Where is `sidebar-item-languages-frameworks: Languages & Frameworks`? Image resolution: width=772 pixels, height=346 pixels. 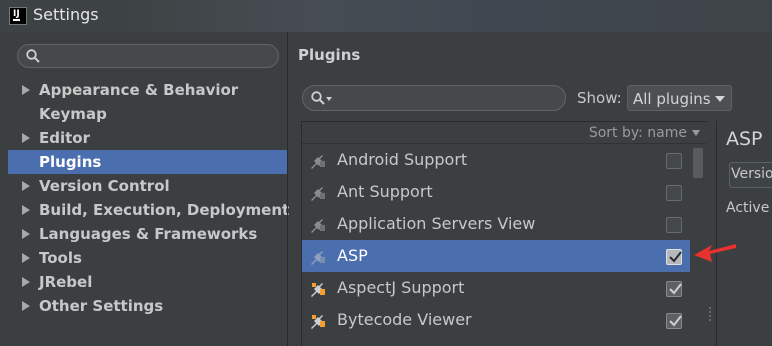
sidebar-item-languages-frameworks: Languages & Frameworks is located at coordinates (147, 234).